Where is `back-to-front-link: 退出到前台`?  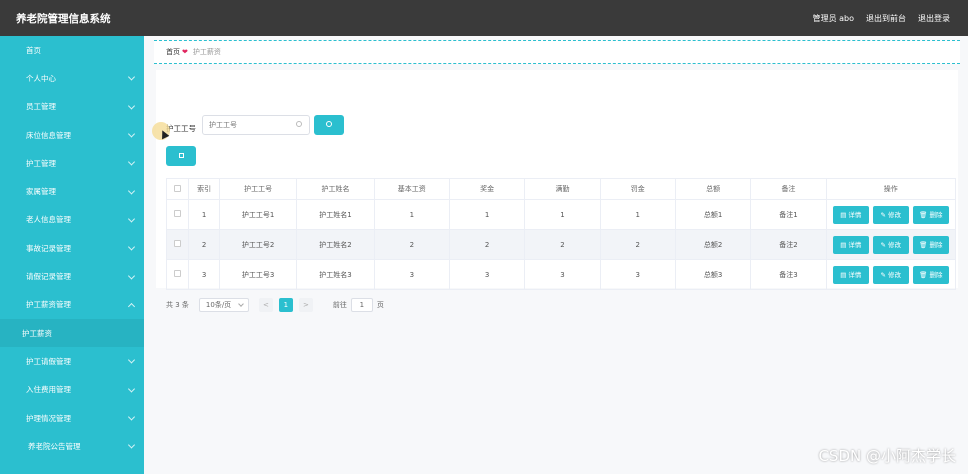
back-to-front-link: 退出到前台 is located at coordinates (886, 18).